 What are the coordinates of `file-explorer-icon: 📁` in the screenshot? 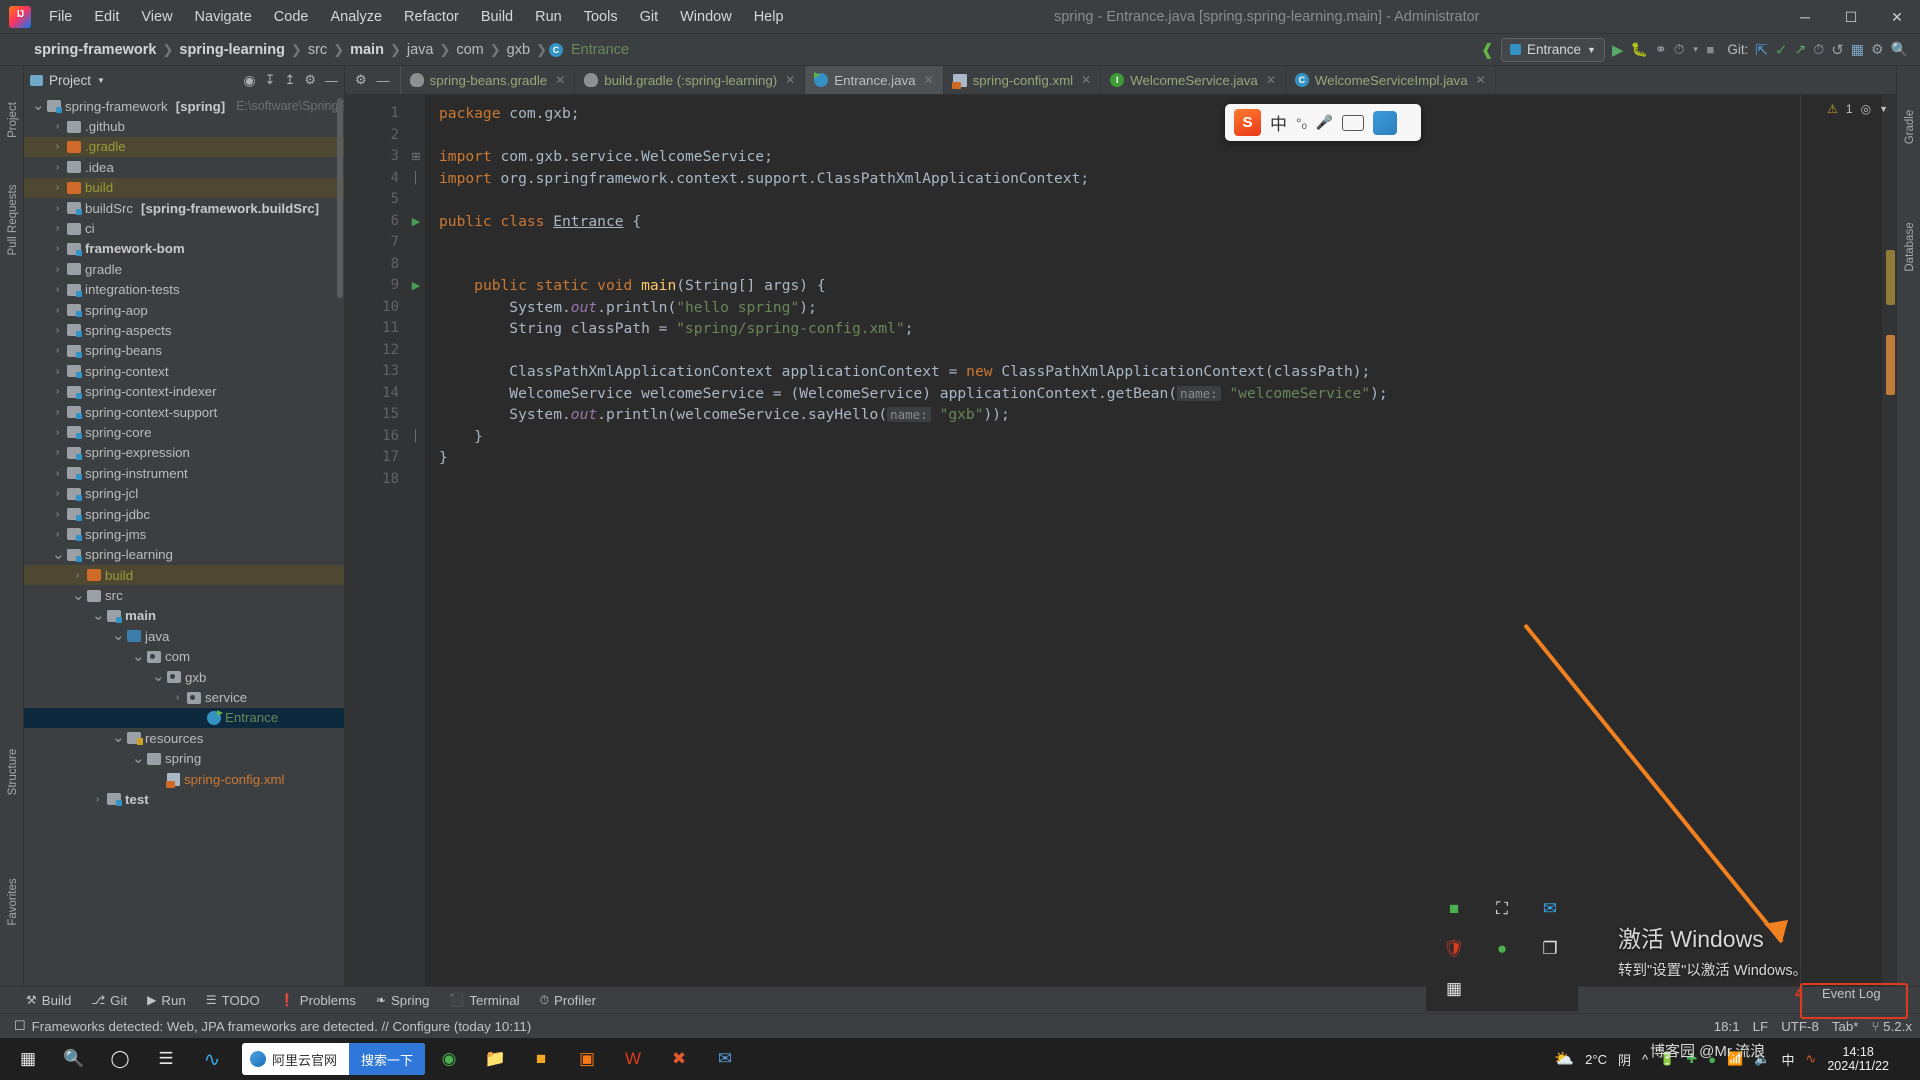 It's located at (495, 1059).